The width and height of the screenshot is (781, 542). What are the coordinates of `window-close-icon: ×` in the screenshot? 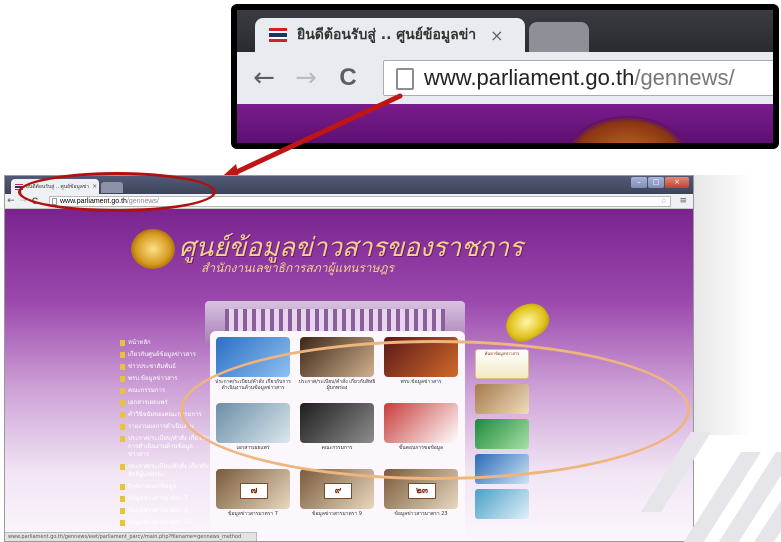 It's located at (677, 182).